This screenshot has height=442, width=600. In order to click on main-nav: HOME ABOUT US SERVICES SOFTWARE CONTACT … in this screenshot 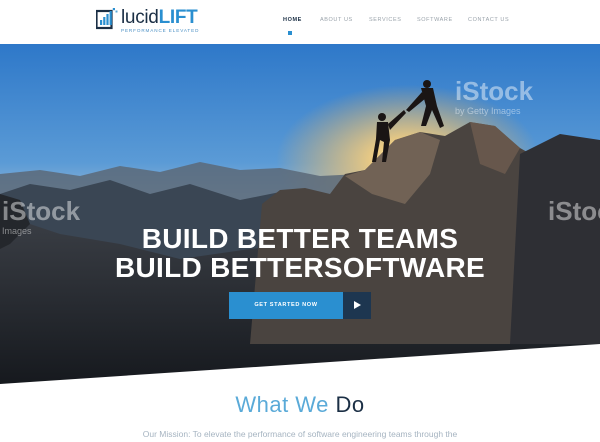, I will do `click(300, 23)`.